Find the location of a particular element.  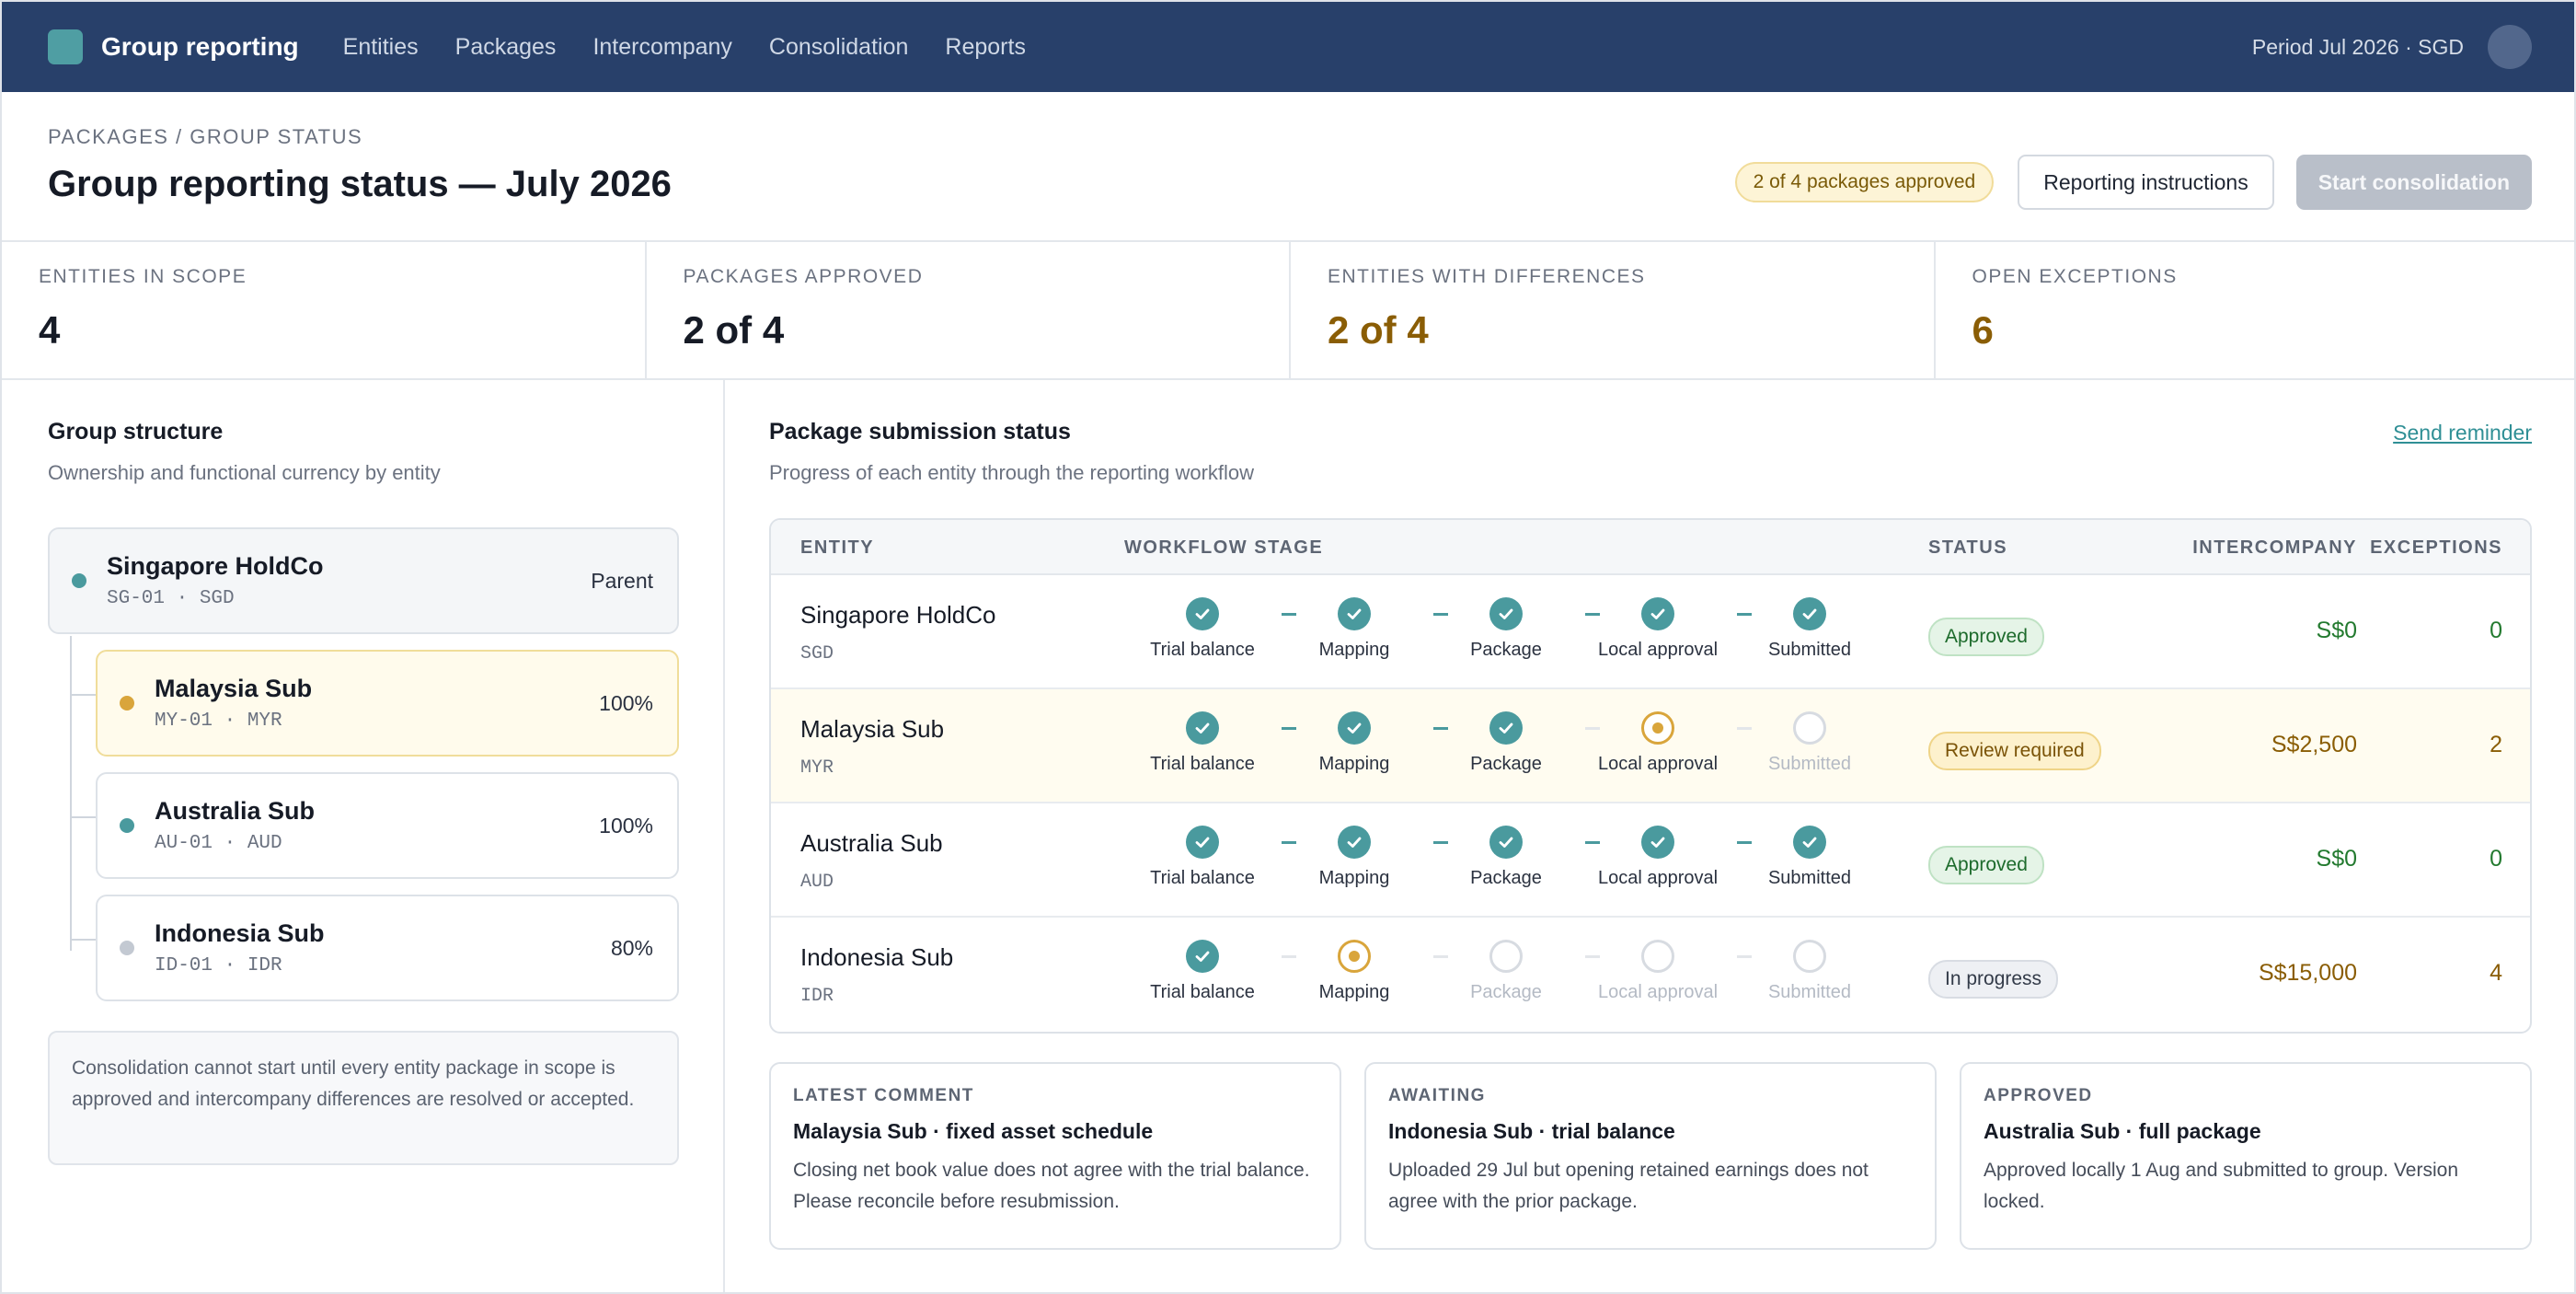

nav-item-reports: Reports is located at coordinates (985, 47).